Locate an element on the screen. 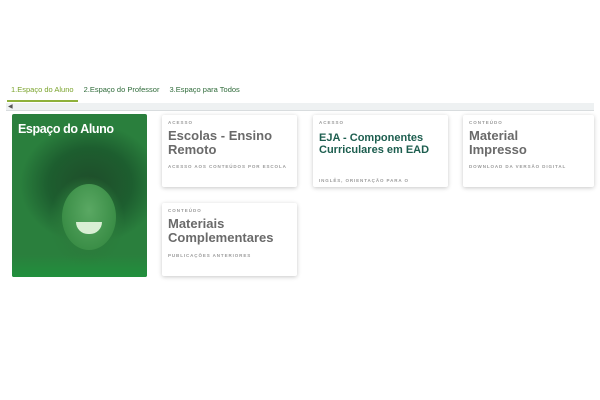 Image resolution: width=600 pixels, height=400 pixels. smile-shape is located at coordinates (89, 228).